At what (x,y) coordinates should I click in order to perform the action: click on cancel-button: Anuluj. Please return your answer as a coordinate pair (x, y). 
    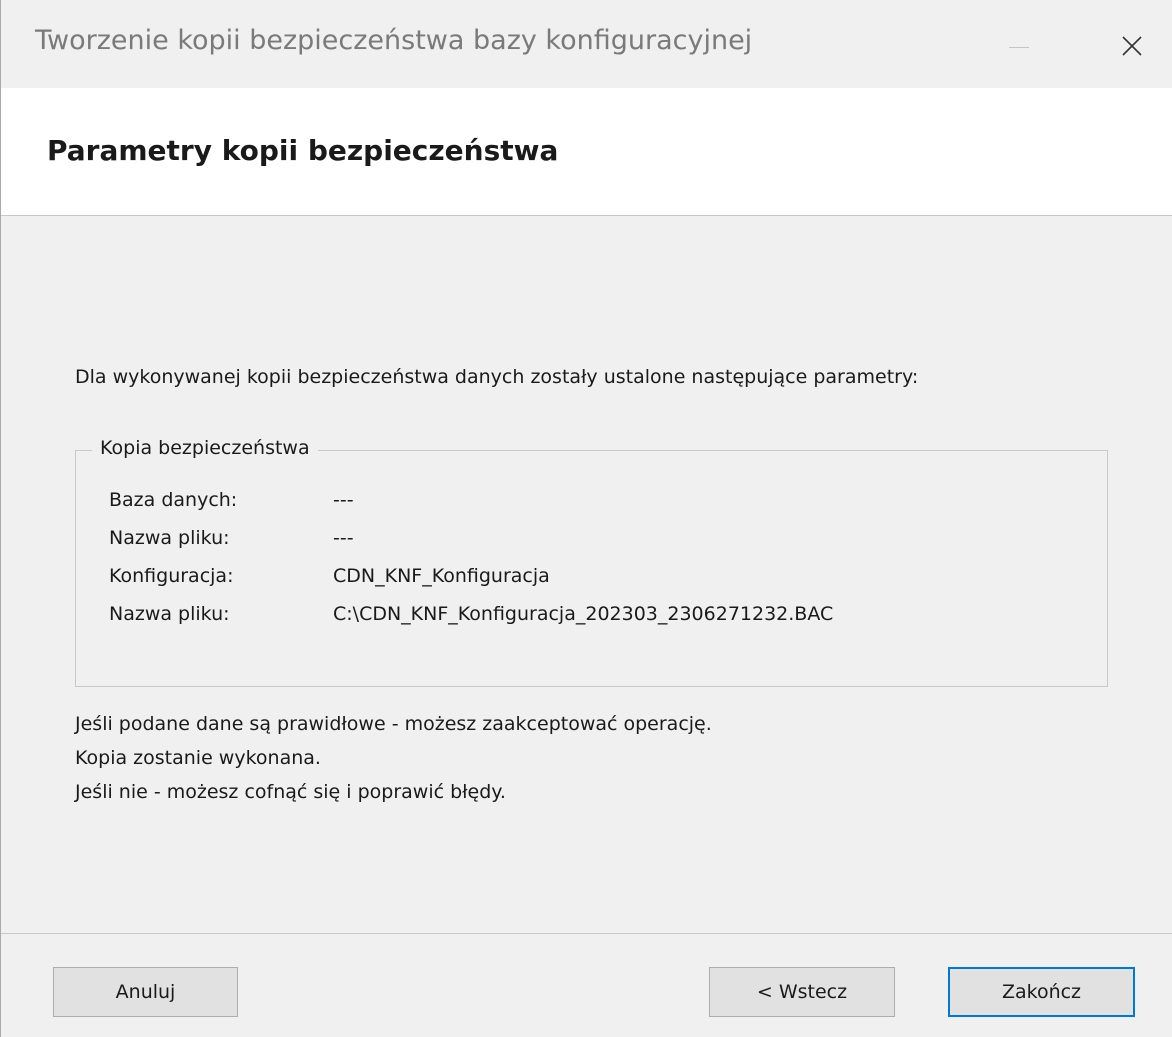
    Looking at the image, I should click on (145, 992).